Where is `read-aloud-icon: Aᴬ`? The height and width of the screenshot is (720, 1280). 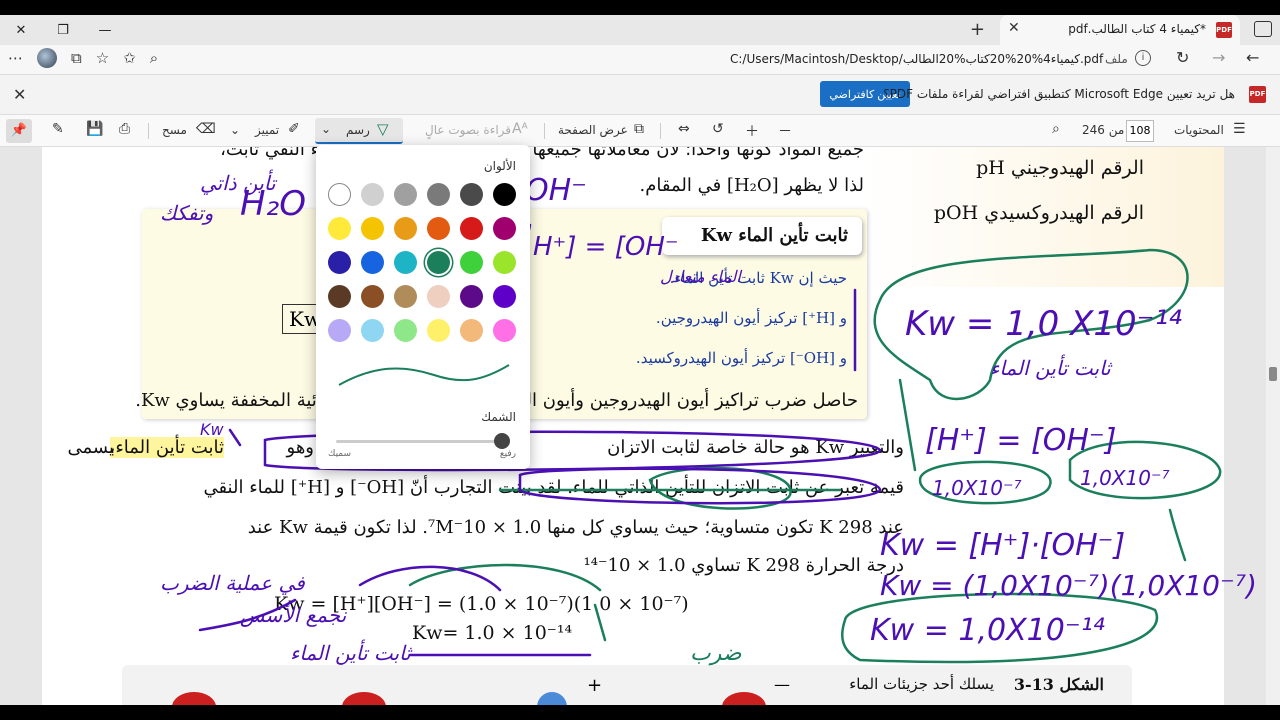
read-aloud-icon: Aᴬ is located at coordinates (520, 129).